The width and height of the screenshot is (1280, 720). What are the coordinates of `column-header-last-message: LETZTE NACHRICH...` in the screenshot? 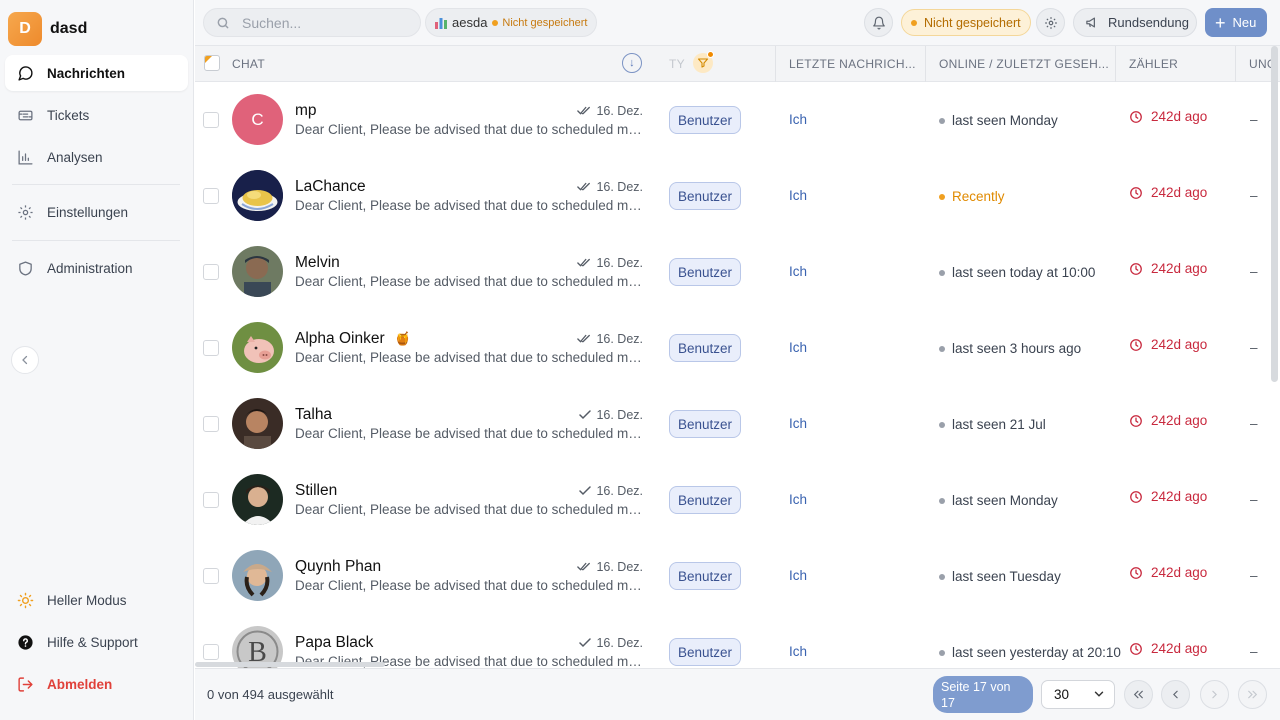 It's located at (852, 64).